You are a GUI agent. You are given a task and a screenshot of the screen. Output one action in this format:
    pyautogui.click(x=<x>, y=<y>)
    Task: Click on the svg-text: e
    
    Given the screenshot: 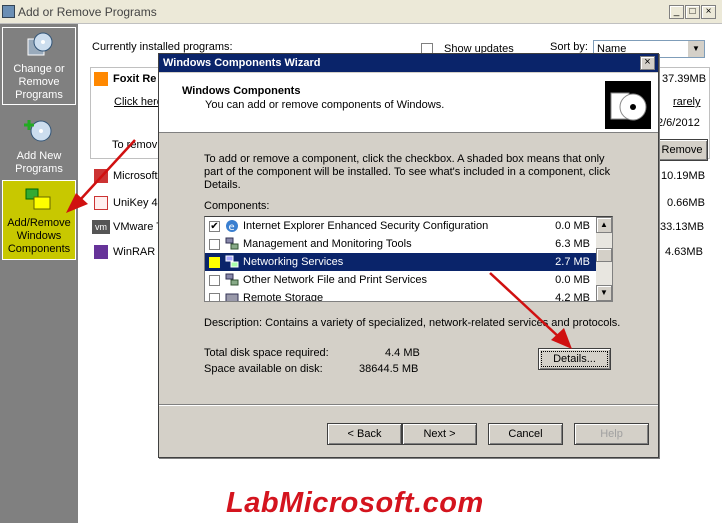 What is the action you would take?
    pyautogui.click(x=232, y=227)
    